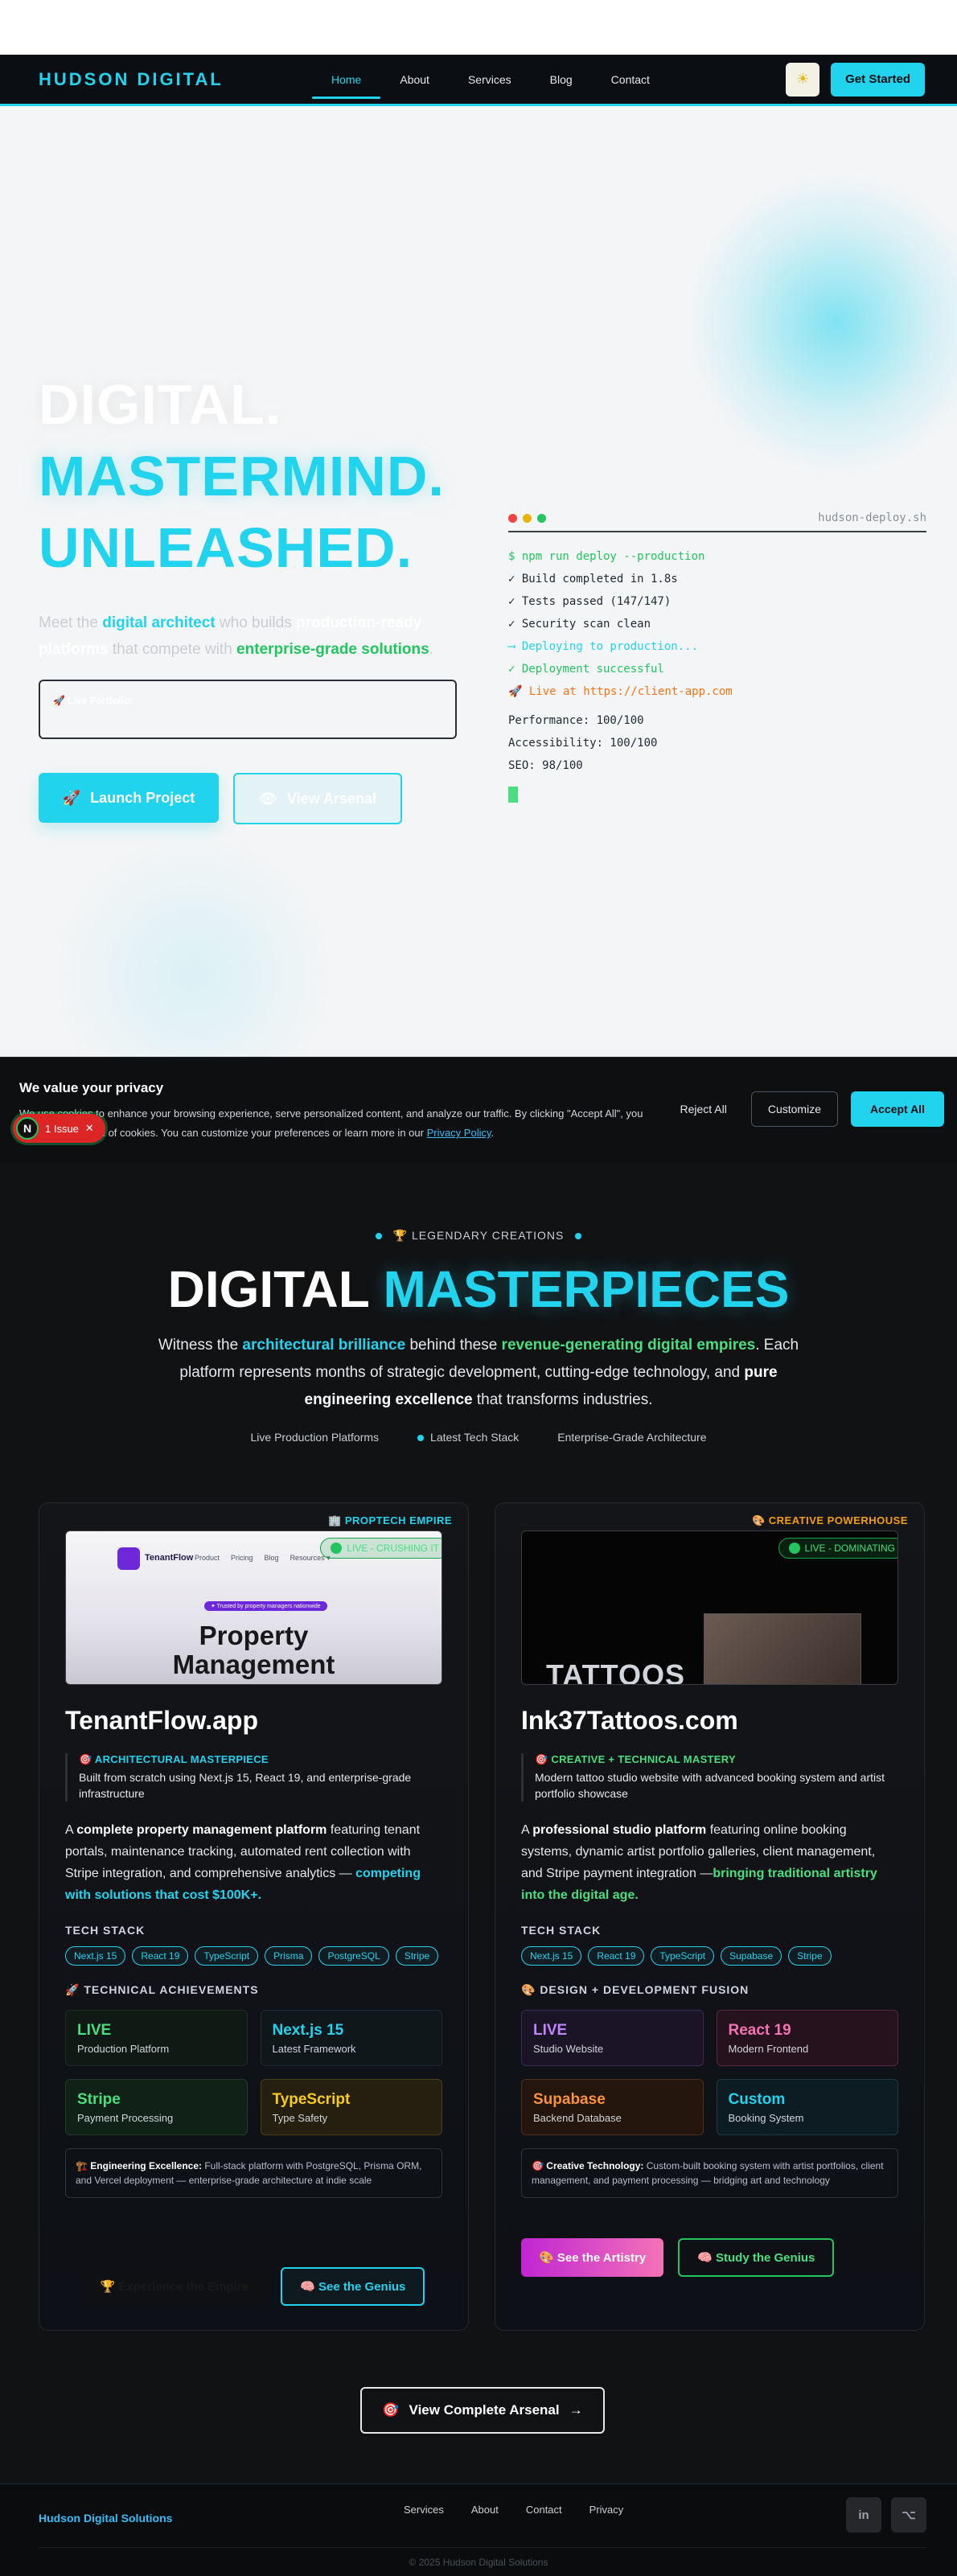  I want to click on hero-title-line-1: DIGITAL., so click(160, 404).